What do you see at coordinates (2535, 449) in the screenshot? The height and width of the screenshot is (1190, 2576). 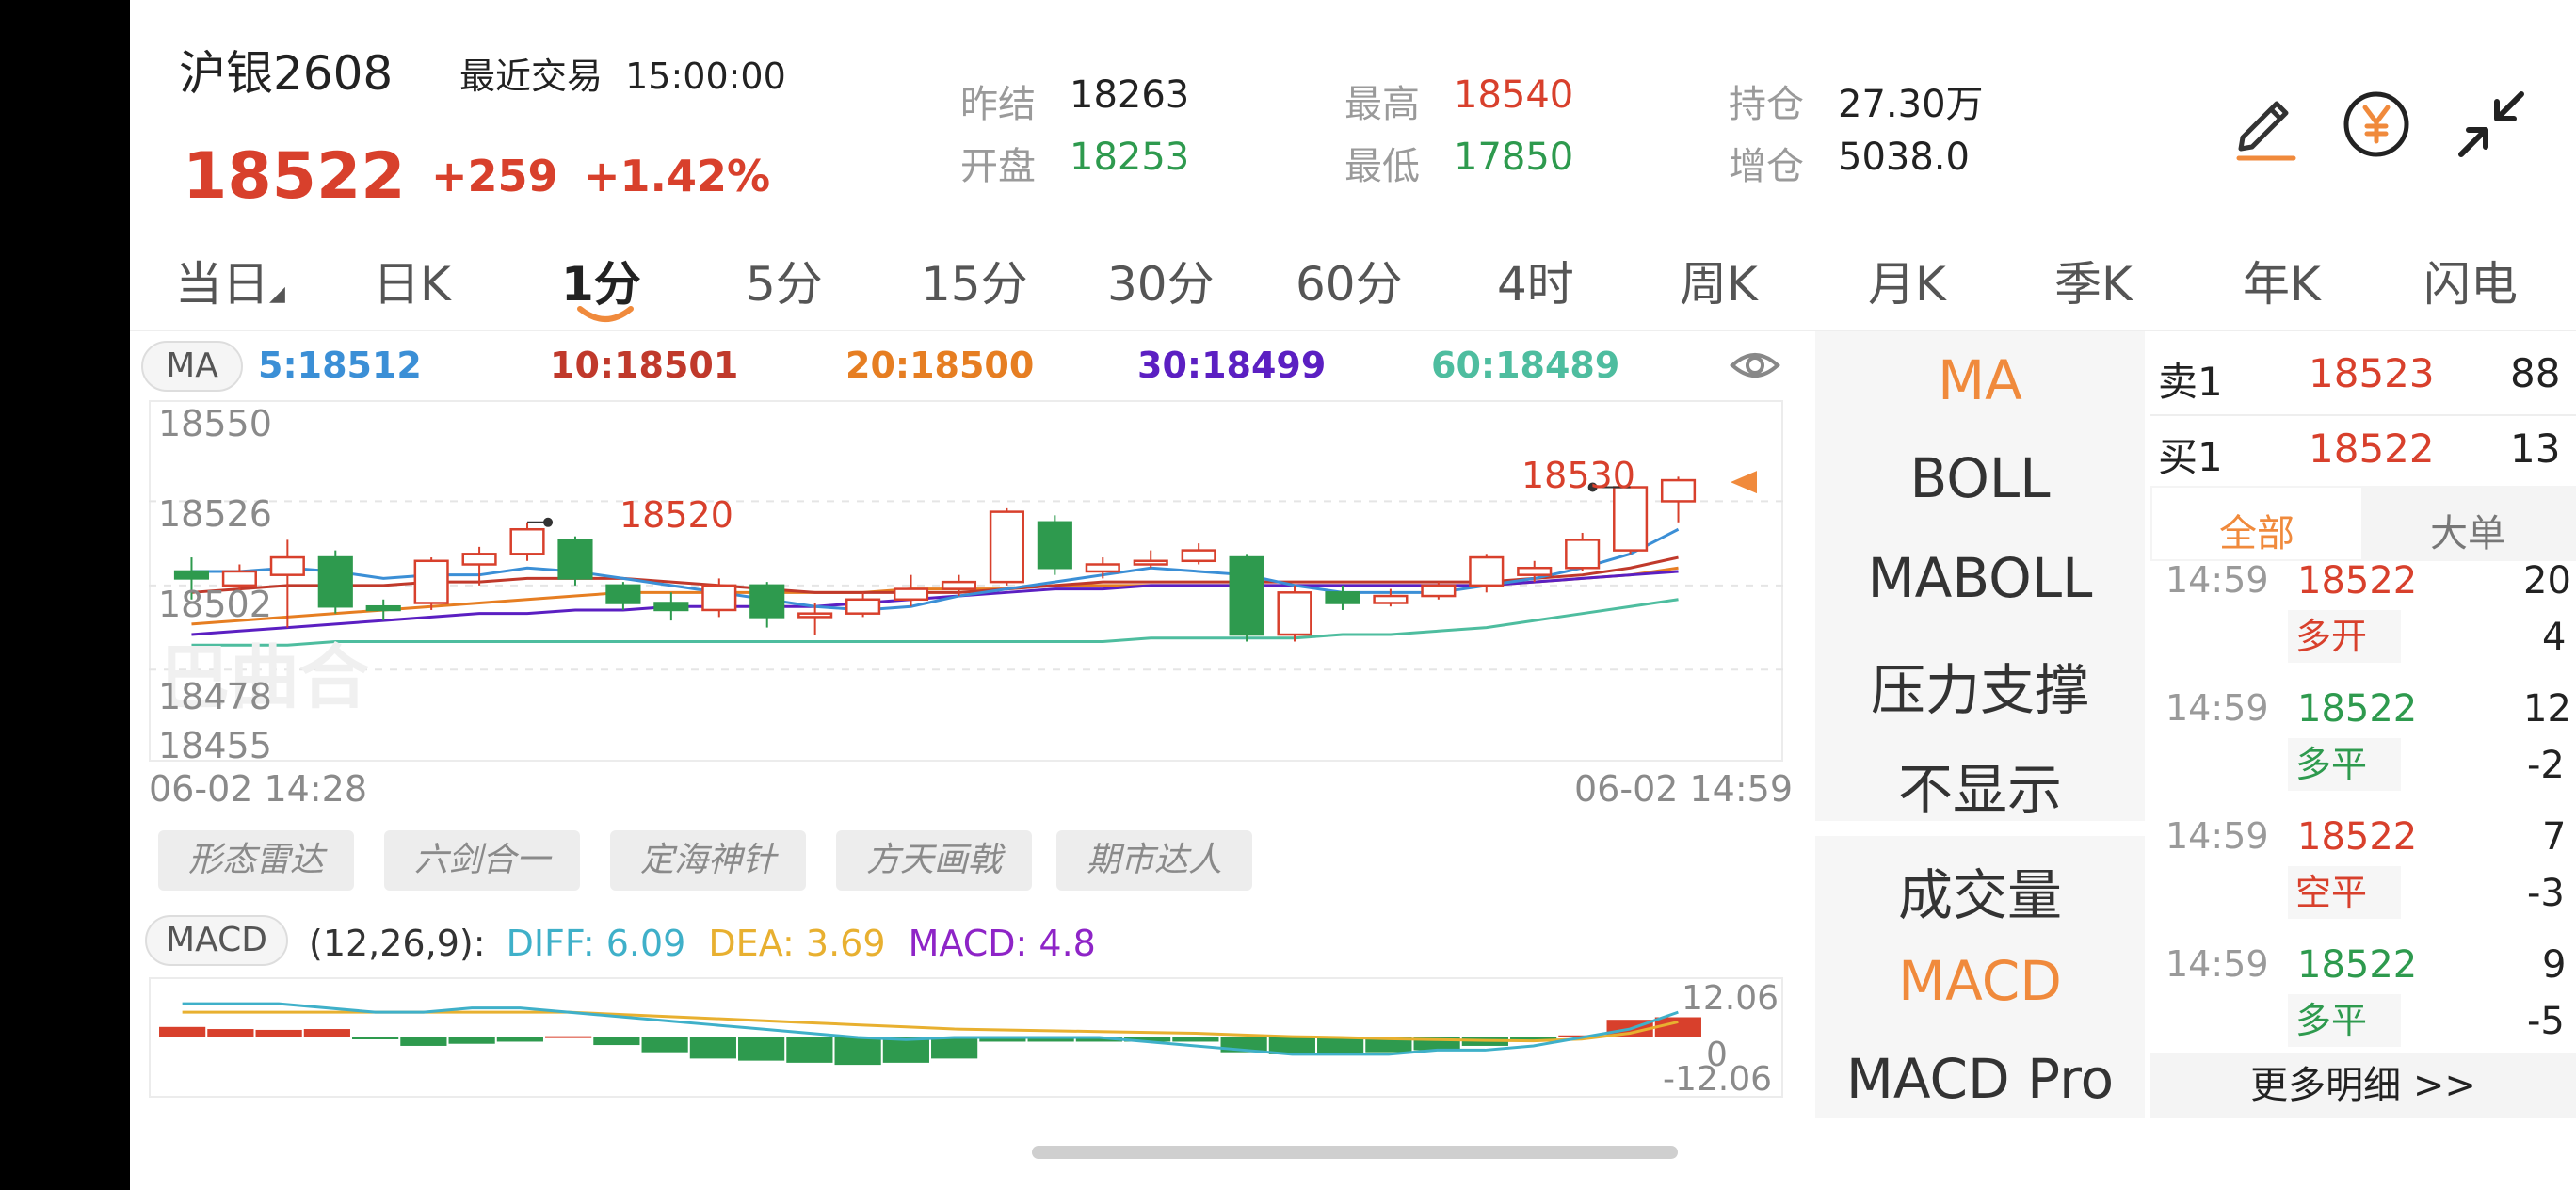 I see `bid-volume: 13` at bounding box center [2535, 449].